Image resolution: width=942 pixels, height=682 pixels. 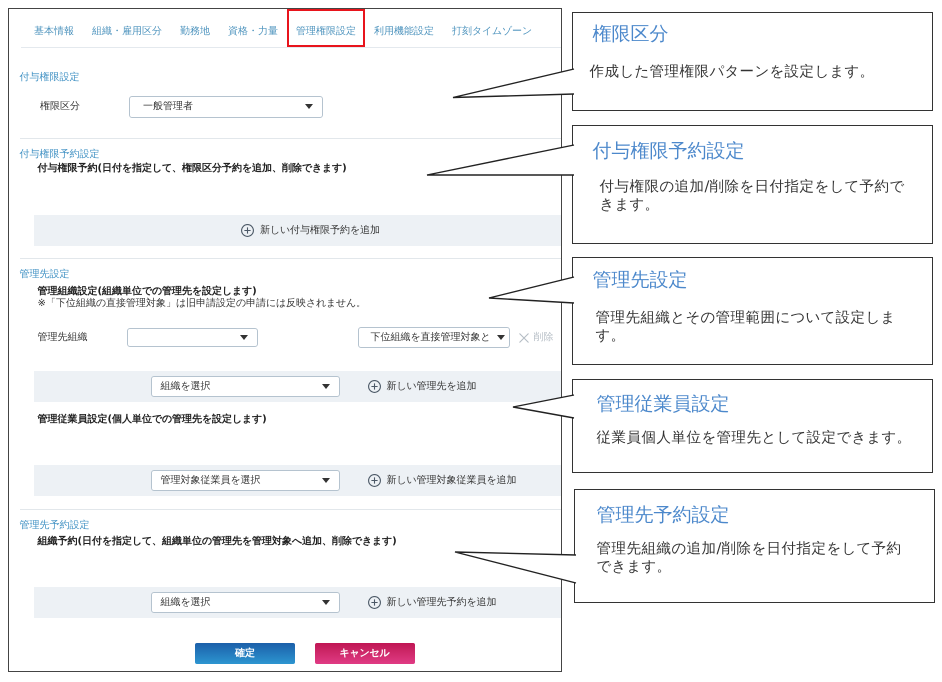 I want to click on callout-title: 管理先設定, so click(x=640, y=280).